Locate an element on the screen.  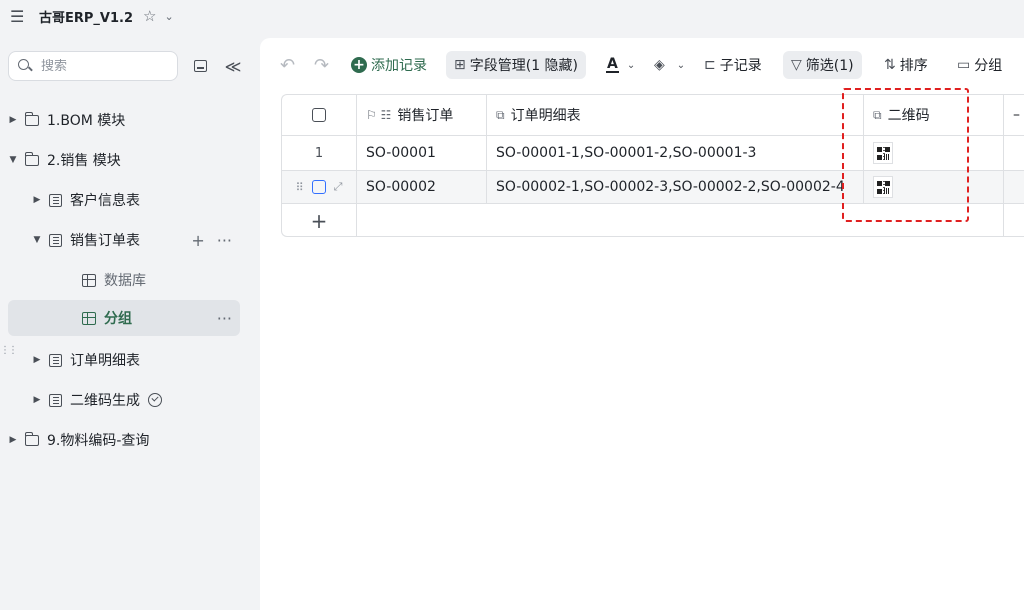
sidebar-item-label: 订单明细表 is located at coordinates (105, 361).